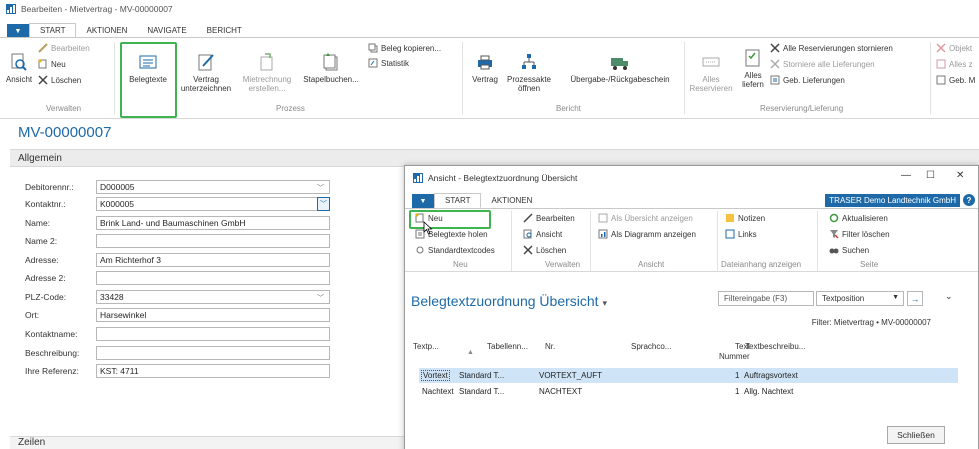 This screenshot has height=449, width=979. What do you see at coordinates (645, 218) in the screenshot?
I see `als-uebersicht-button: Als Übersicht anzeigen` at bounding box center [645, 218].